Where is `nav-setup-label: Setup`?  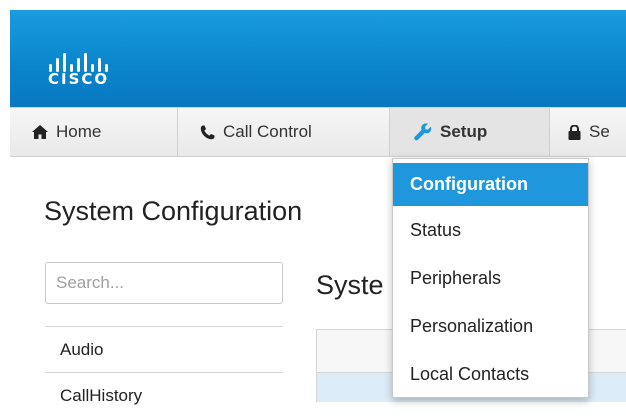
nav-setup-label: Setup is located at coordinates (464, 131).